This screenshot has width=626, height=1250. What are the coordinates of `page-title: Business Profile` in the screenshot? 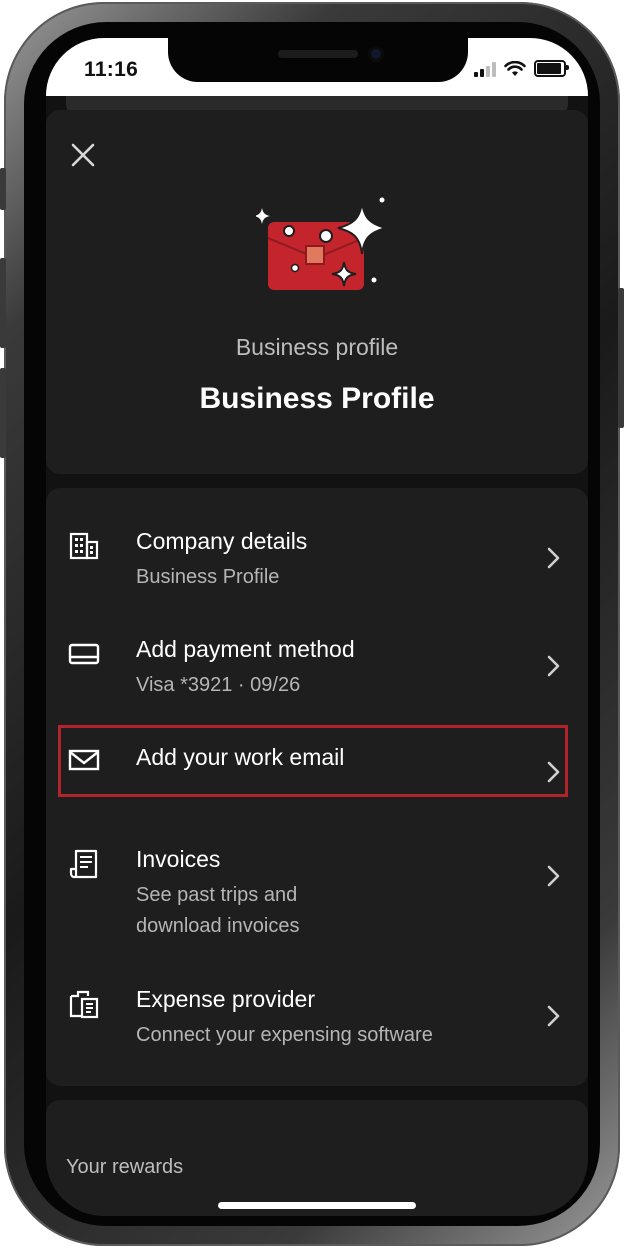 It's located at (317, 398).